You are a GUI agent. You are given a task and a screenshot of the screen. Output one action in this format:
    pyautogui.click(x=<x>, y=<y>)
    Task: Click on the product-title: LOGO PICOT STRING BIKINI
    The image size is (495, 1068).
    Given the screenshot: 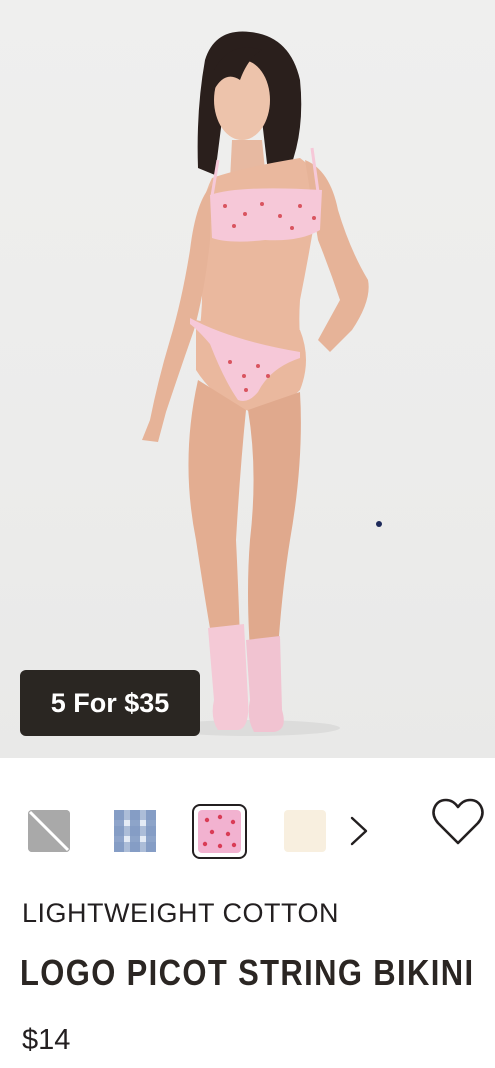 What is the action you would take?
    pyautogui.click(x=247, y=973)
    